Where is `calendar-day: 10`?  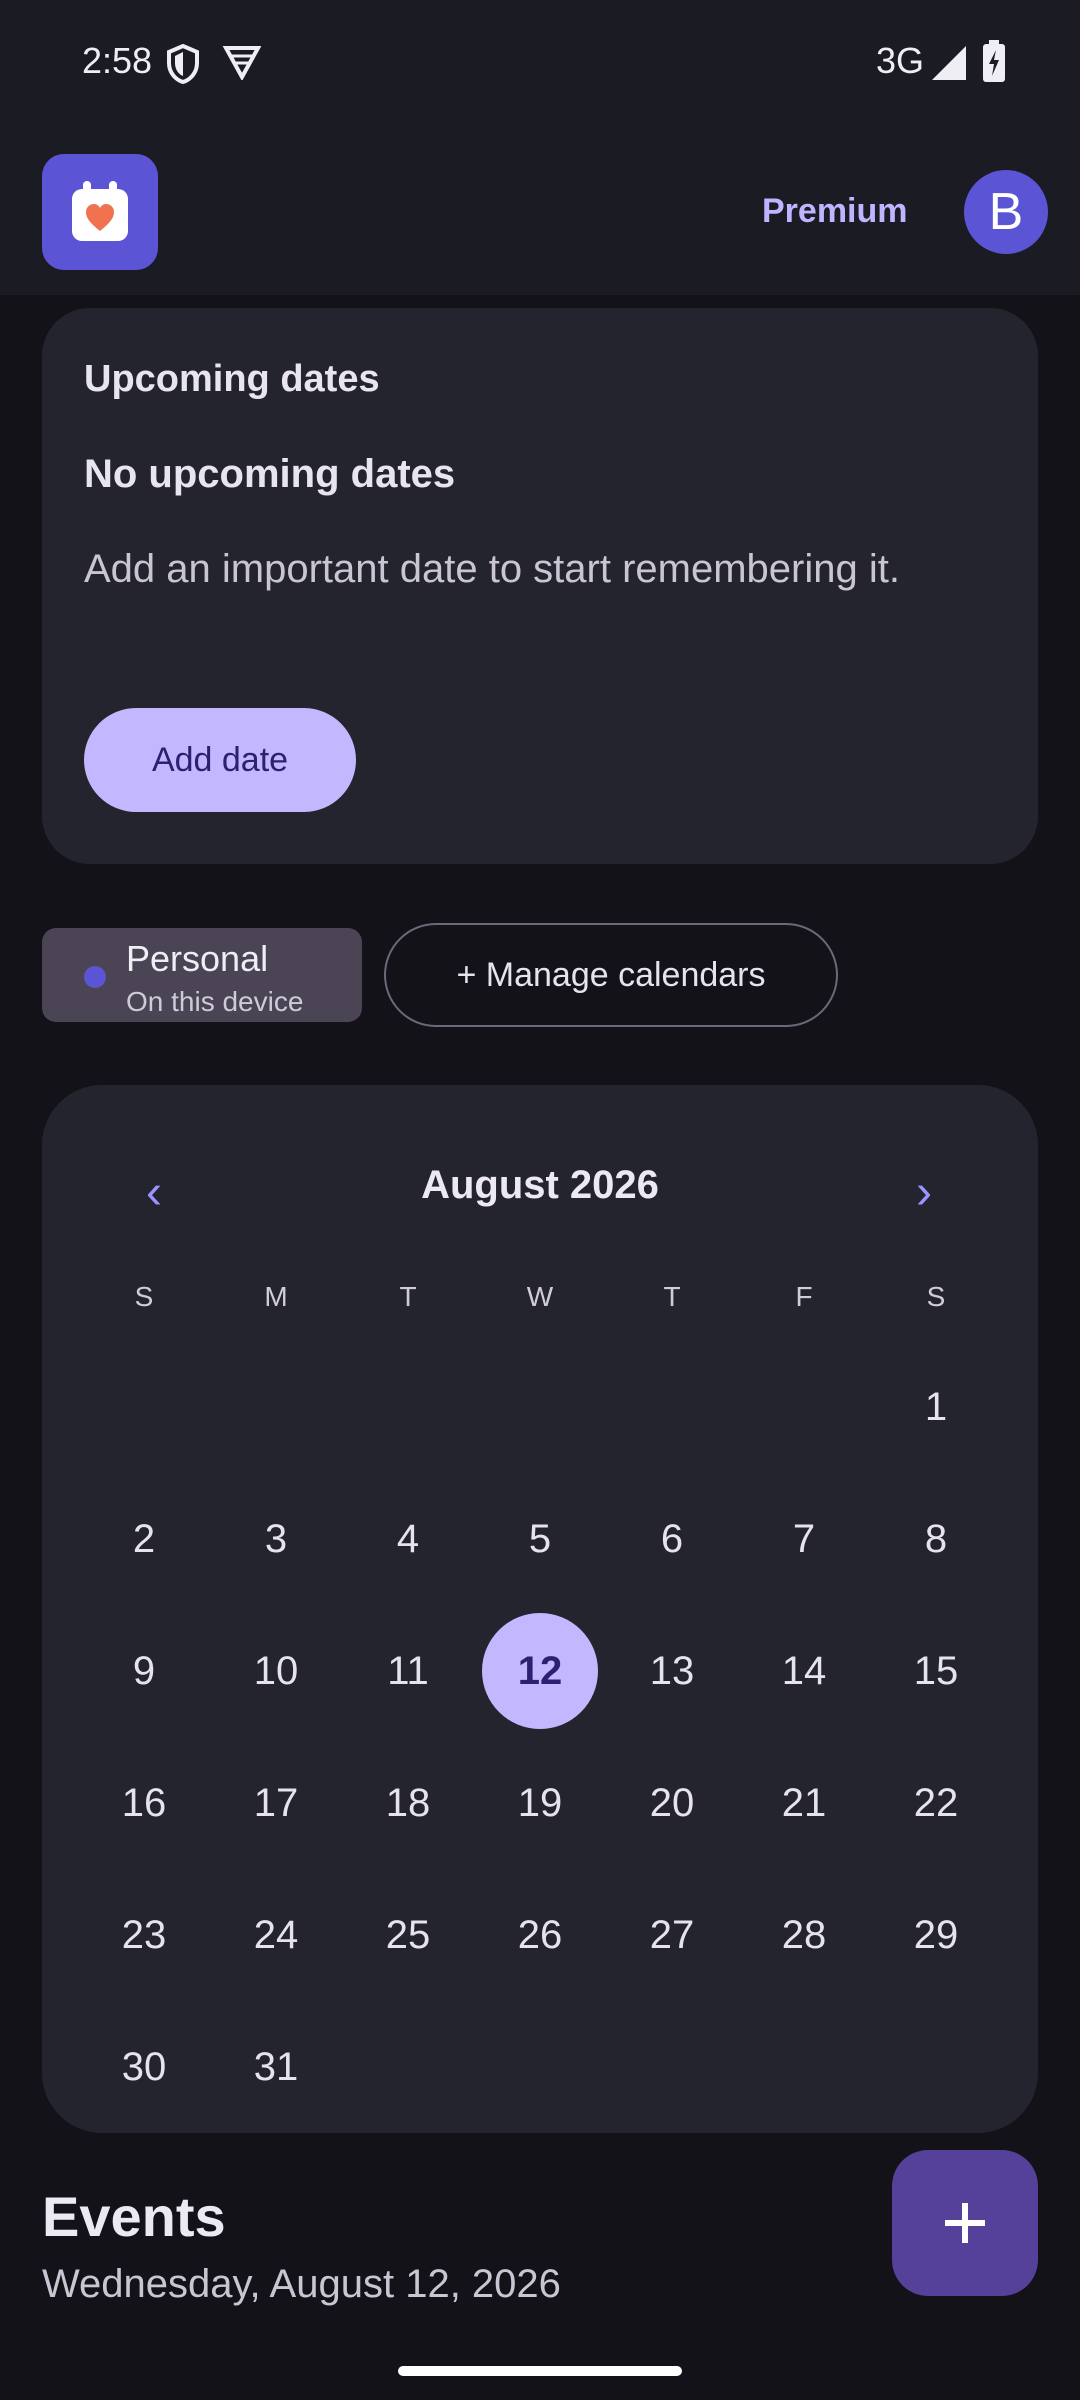 calendar-day: 10 is located at coordinates (276, 1671).